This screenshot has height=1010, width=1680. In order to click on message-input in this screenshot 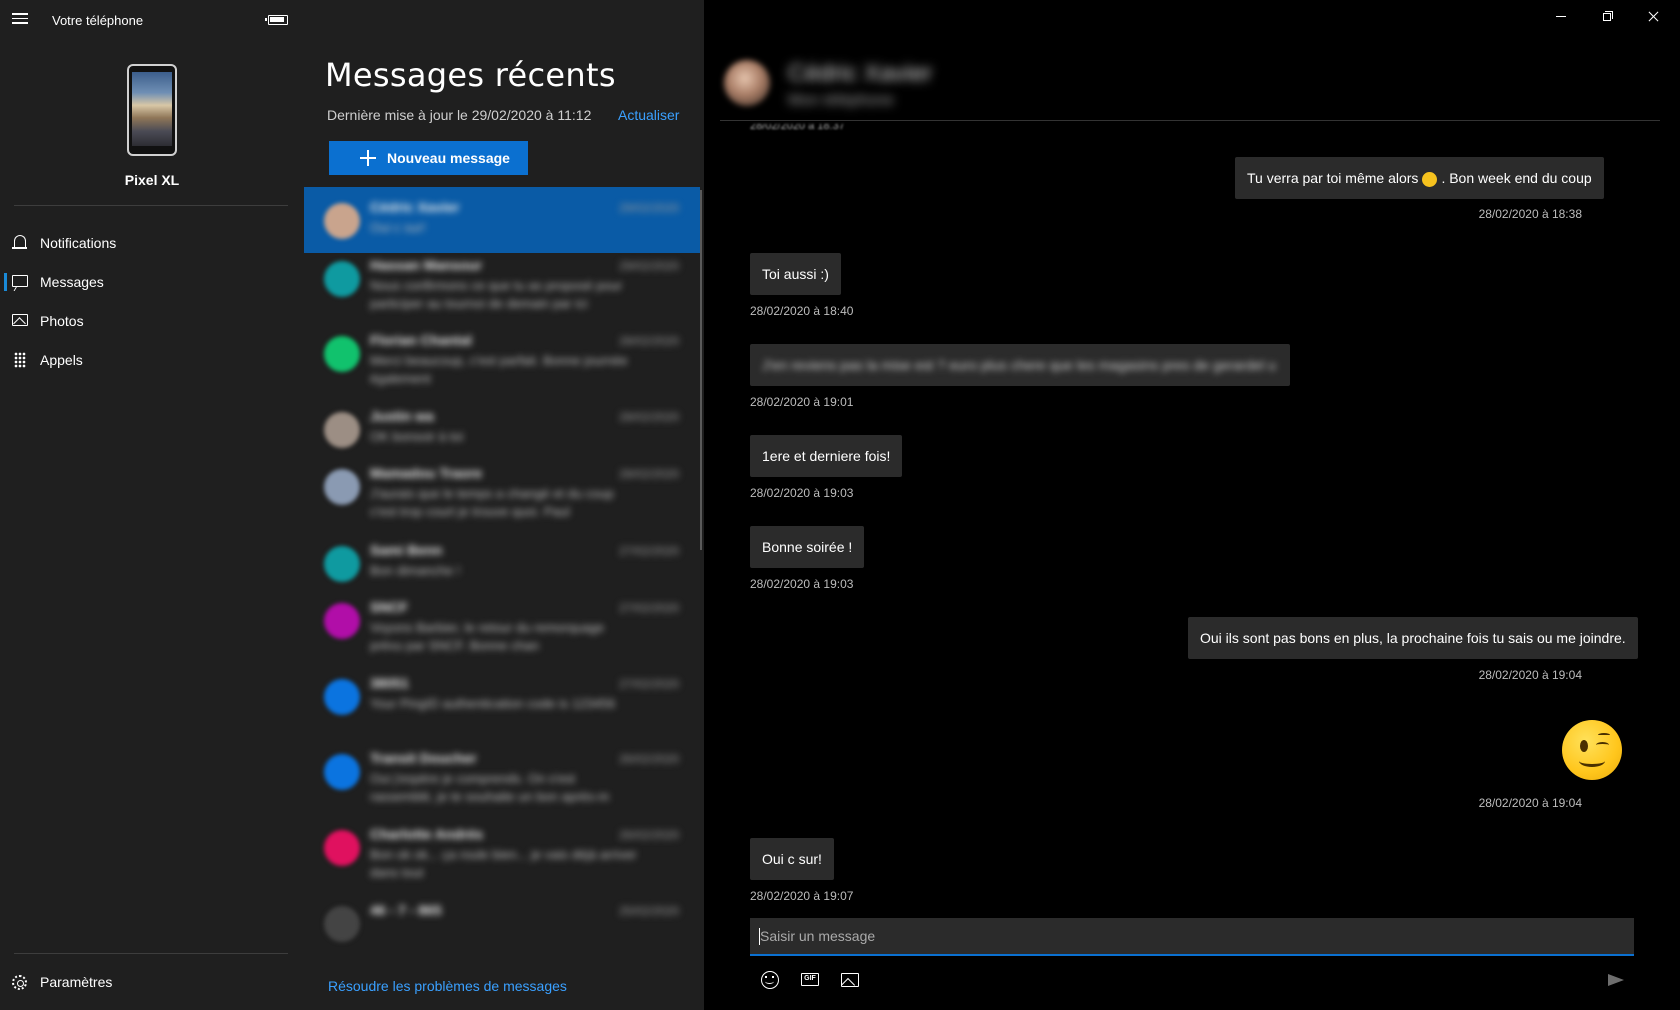, I will do `click(1192, 936)`.